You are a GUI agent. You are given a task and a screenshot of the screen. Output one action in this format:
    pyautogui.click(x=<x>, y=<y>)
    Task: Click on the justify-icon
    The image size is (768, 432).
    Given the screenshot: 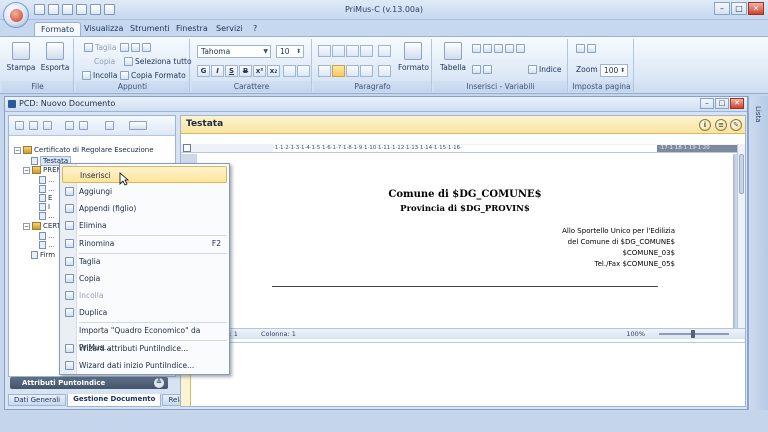 What is the action you would take?
    pyautogui.click(x=366, y=71)
    